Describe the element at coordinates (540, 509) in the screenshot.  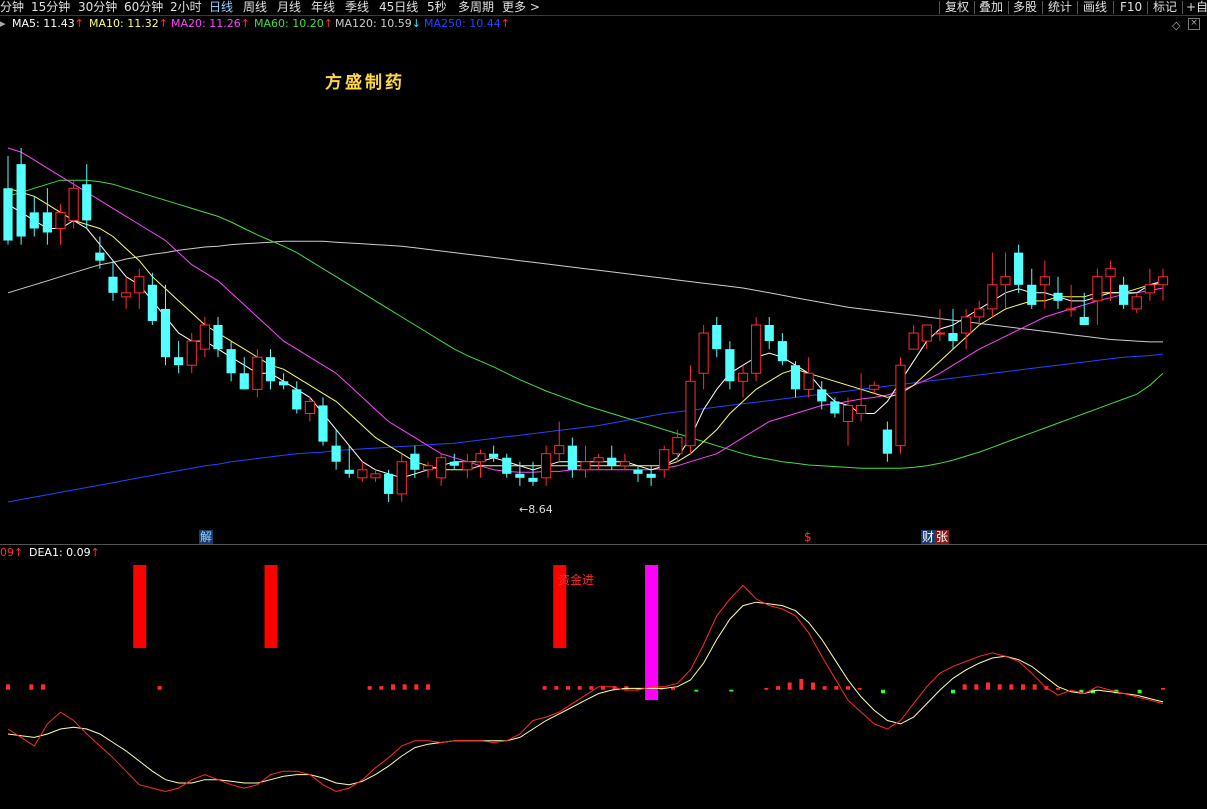
I see `low-price-value: 8.64` at that location.